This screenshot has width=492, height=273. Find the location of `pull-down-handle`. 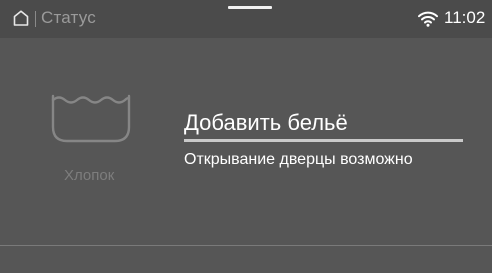

pull-down-handle is located at coordinates (250, 7).